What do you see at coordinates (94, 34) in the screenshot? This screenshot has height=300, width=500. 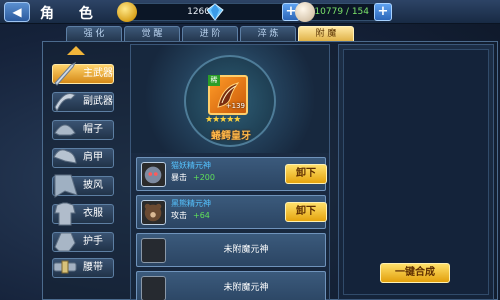 I see `tab-strengthen: 强 化` at bounding box center [94, 34].